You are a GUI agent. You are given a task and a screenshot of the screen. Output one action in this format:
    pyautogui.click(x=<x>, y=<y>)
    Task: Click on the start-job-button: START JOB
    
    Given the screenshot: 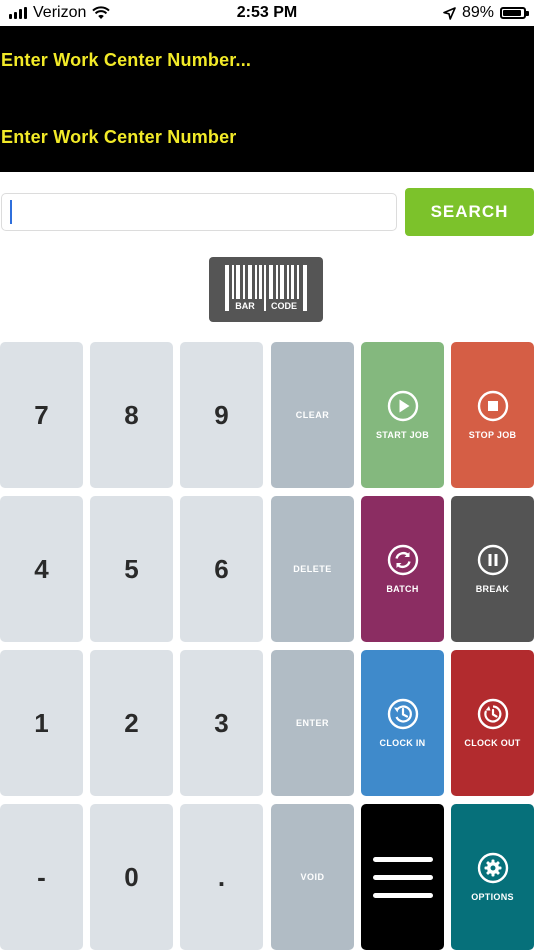 What is the action you would take?
    pyautogui.click(x=402, y=415)
    